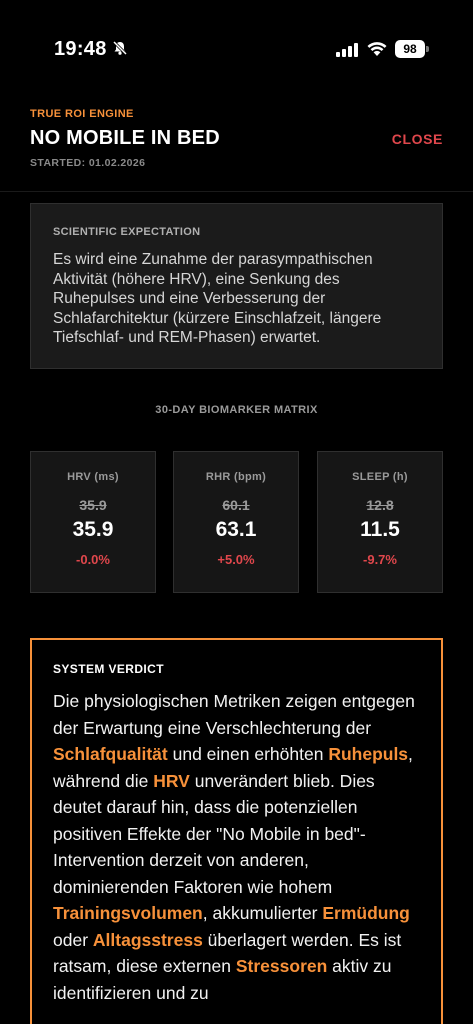 The height and width of the screenshot is (1024, 473). I want to click on status-bar: 19:48 98, so click(236, 50).